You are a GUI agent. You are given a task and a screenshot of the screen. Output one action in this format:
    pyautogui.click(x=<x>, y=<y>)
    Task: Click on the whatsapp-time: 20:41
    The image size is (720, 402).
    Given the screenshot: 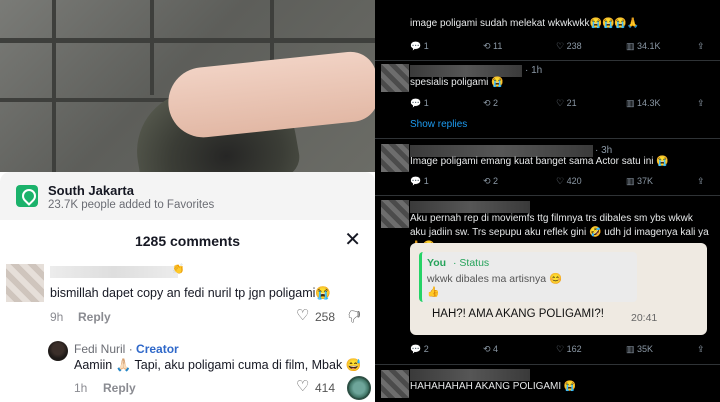 What is the action you would take?
    pyautogui.click(x=644, y=318)
    